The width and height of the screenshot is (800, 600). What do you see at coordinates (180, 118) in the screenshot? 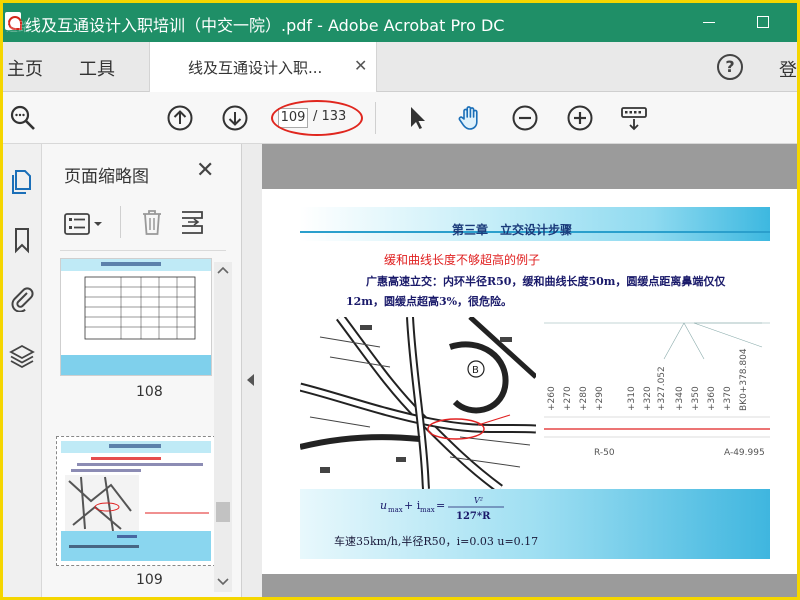
I see `previous-page-icon` at bounding box center [180, 118].